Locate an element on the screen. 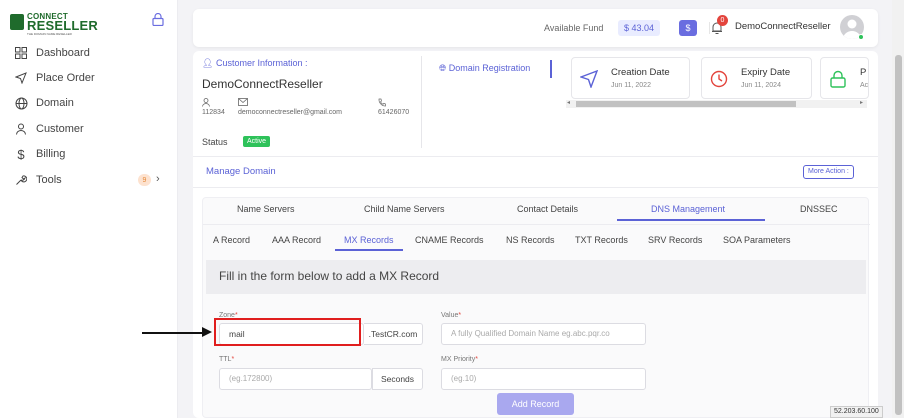 The width and height of the screenshot is (904, 418). wrench-icon is located at coordinates (21, 180).